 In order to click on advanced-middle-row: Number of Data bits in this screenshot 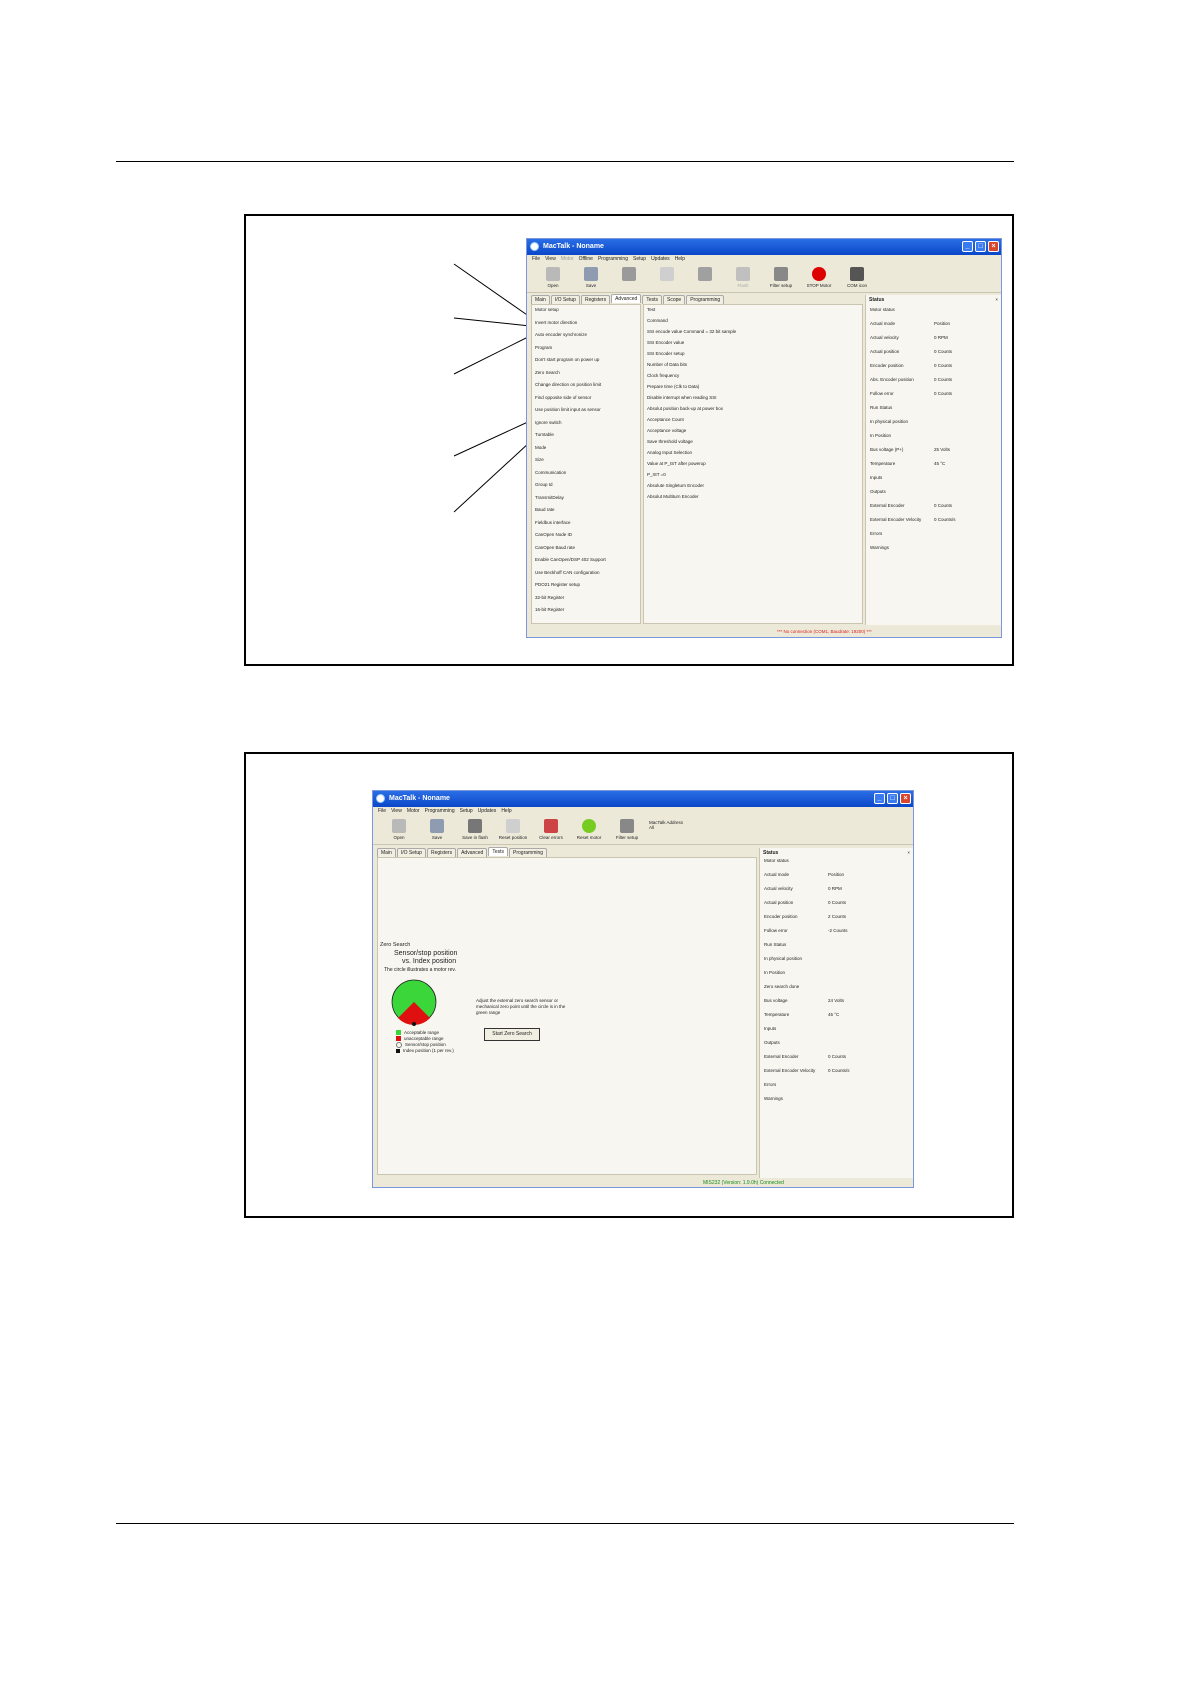, I will do `click(667, 364)`.